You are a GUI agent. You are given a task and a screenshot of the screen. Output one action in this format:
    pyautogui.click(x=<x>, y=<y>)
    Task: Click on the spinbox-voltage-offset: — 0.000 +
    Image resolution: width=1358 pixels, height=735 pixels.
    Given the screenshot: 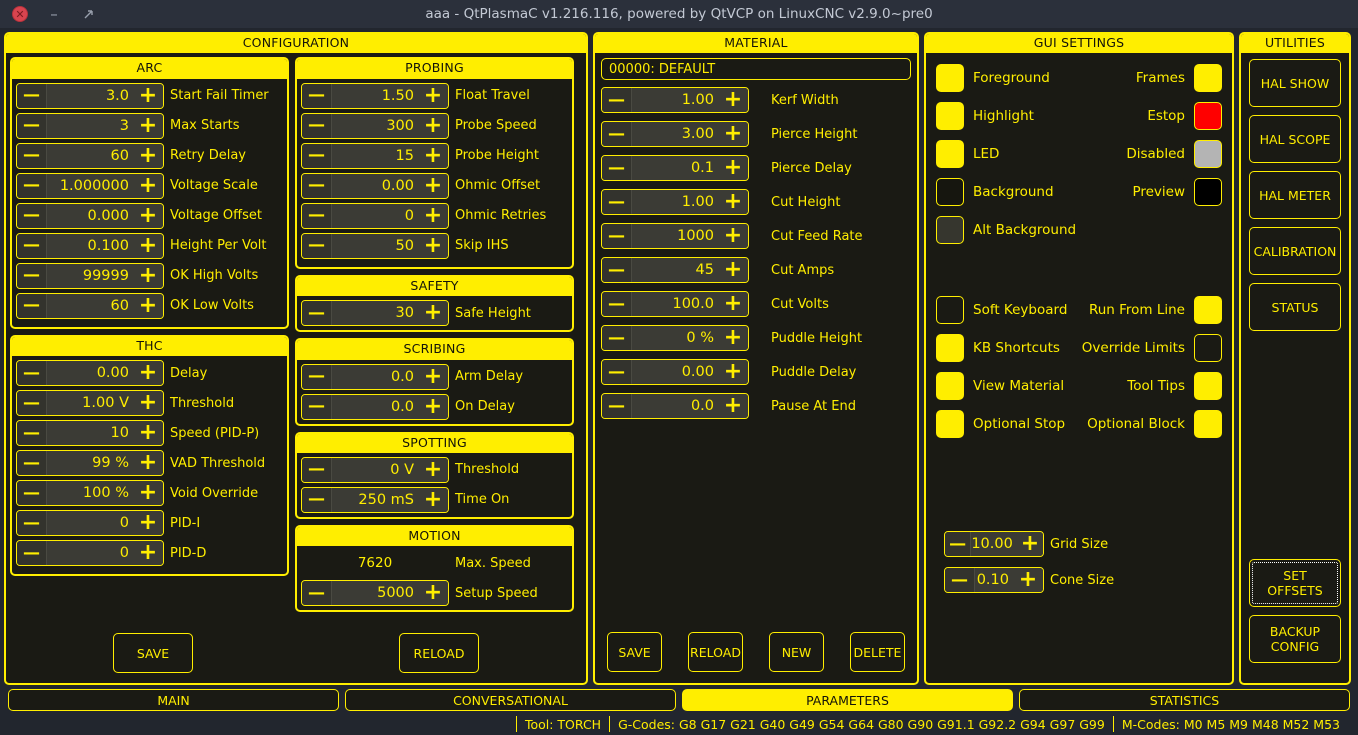 What is the action you would take?
    pyautogui.click(x=90, y=215)
    